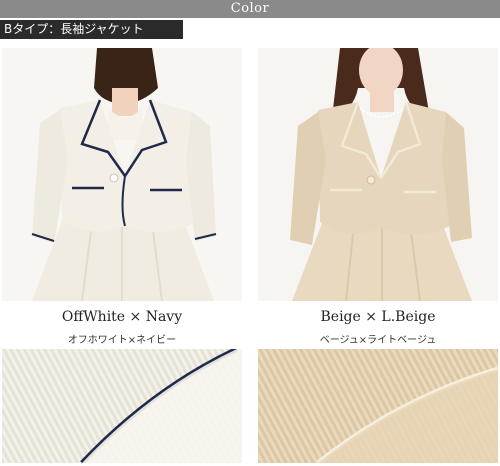 Image resolution: width=500 pixels, height=466 pixels. What do you see at coordinates (122, 340) in the screenshot?
I see `variant-name-ja: オフホワイト×ネイビー` at bounding box center [122, 340].